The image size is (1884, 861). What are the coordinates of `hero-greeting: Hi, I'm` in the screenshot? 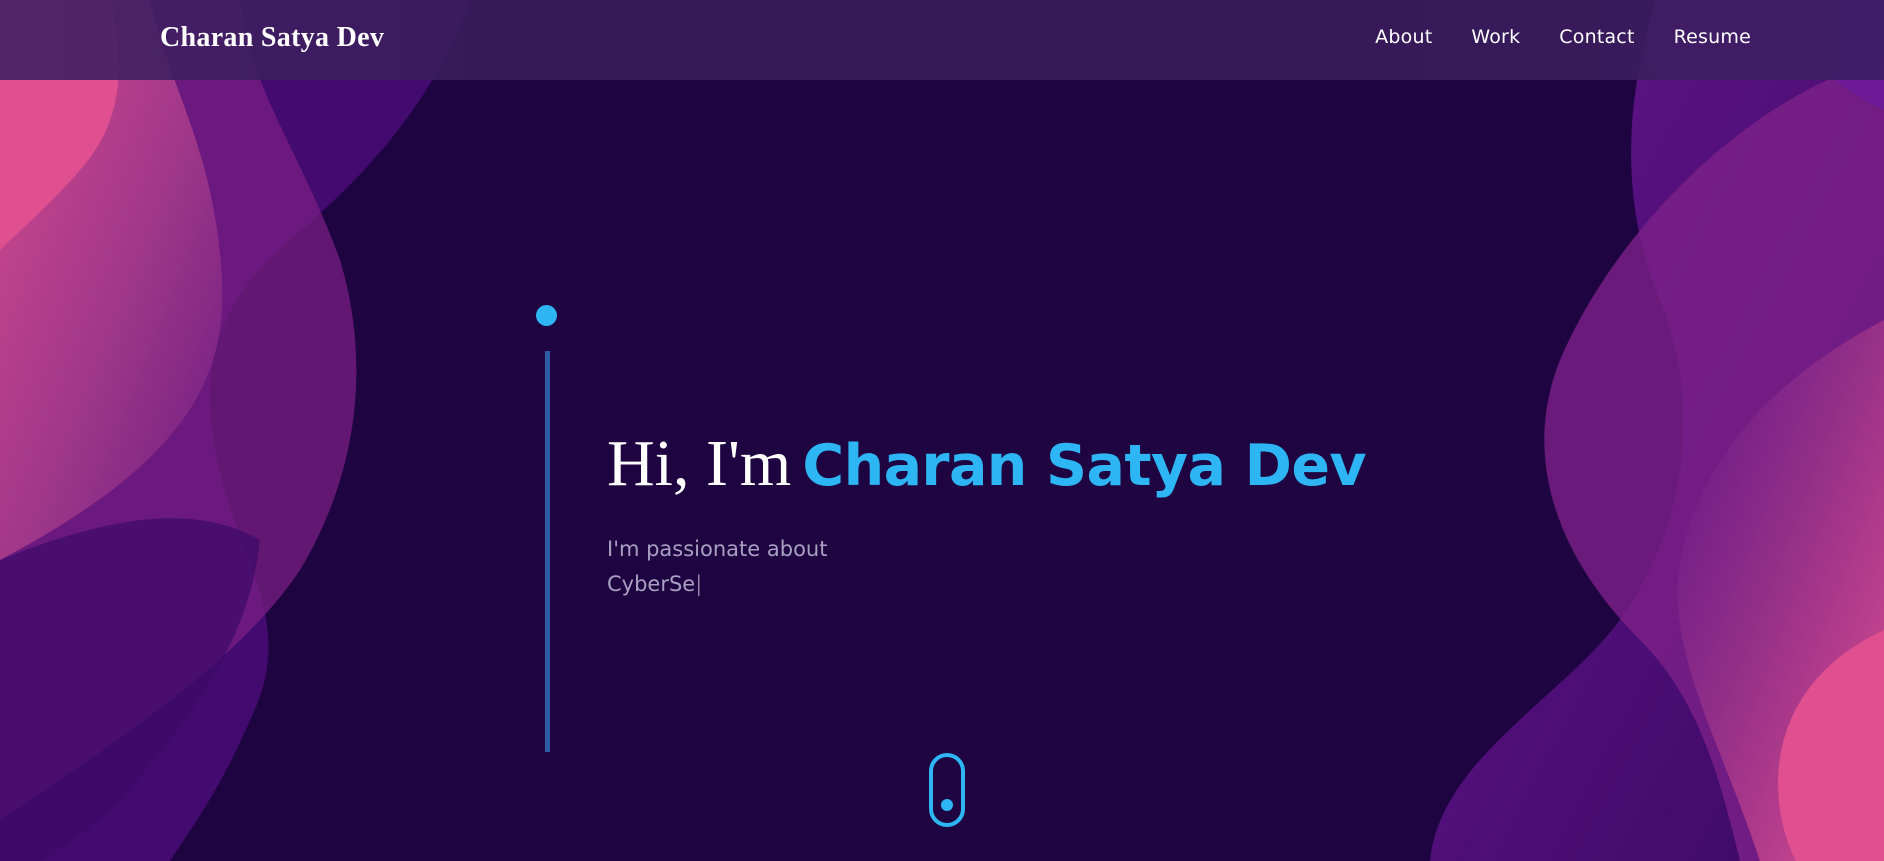 It's located at (699, 463).